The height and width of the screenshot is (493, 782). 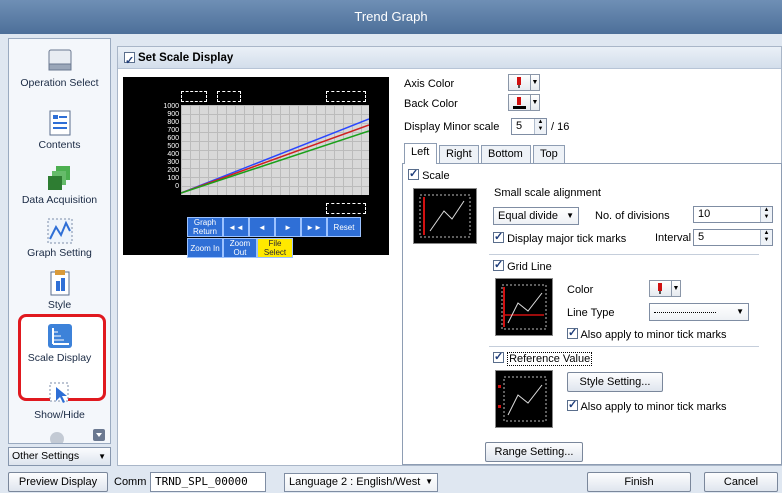 I want to click on sidebar-item-label: Show/Hide, so click(x=59, y=415).